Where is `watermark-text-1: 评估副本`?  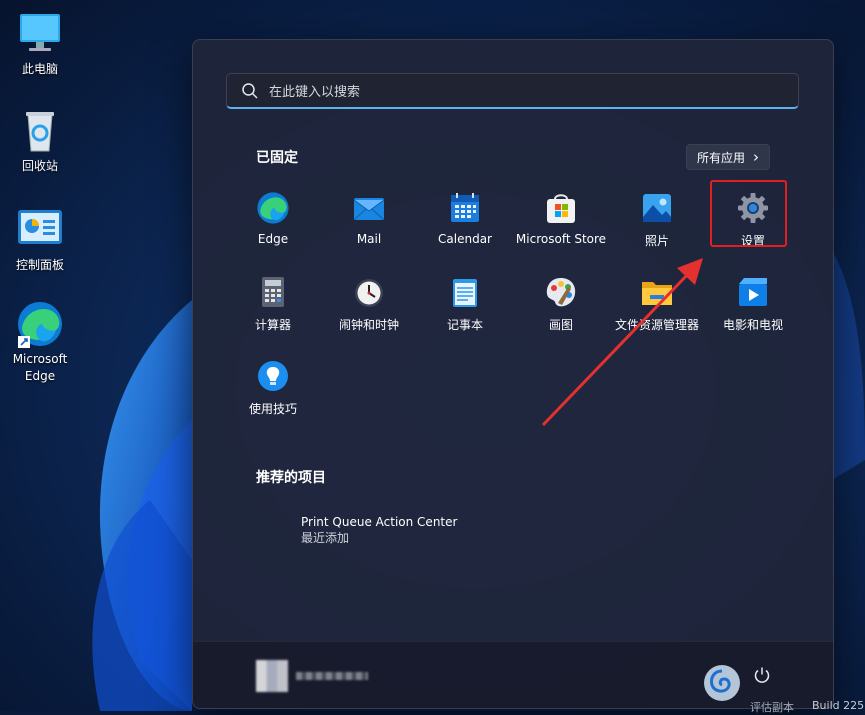
watermark-text-1: 评估副本 is located at coordinates (772, 707).